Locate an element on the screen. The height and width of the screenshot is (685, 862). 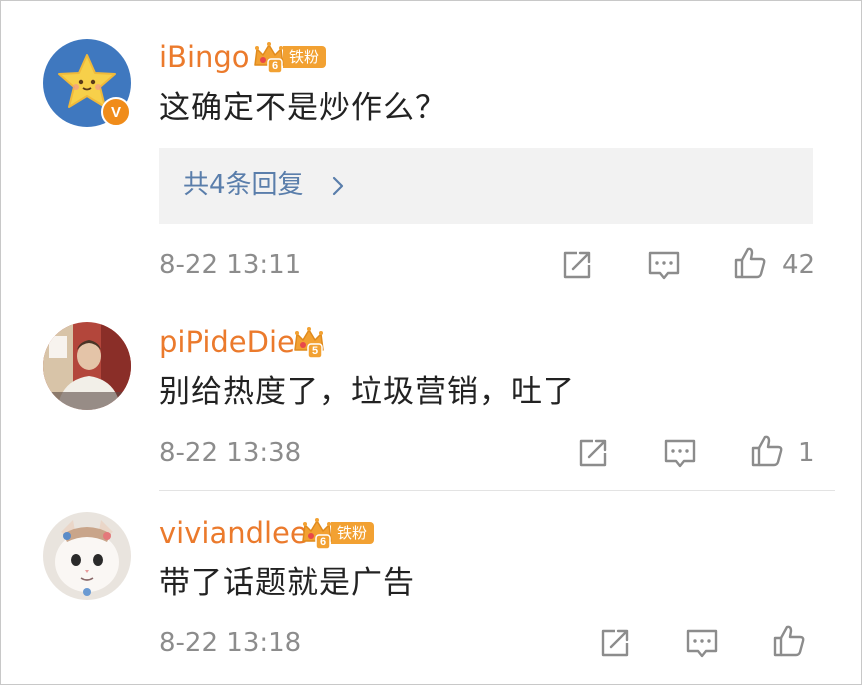
like-count: 1 is located at coordinates (806, 453).